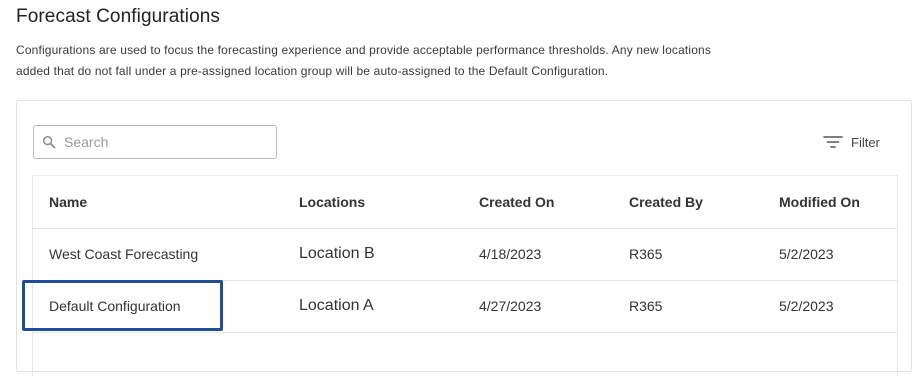  I want to click on column-header-modified-on: Modified On, so click(819, 202).